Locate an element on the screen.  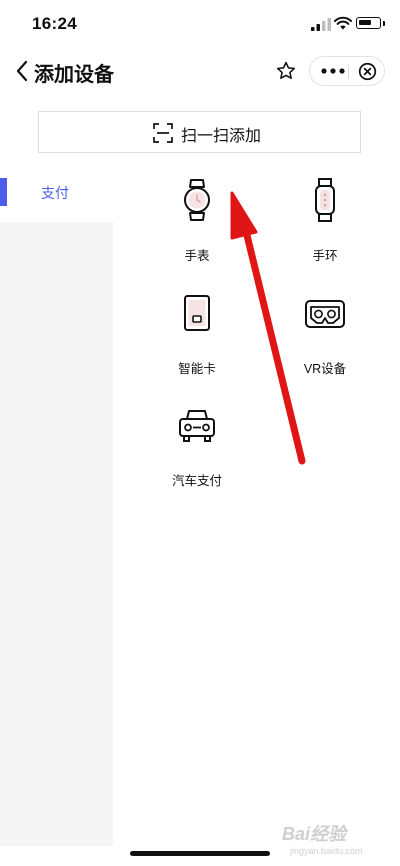
device-label: 手表 is located at coordinates (197, 256).